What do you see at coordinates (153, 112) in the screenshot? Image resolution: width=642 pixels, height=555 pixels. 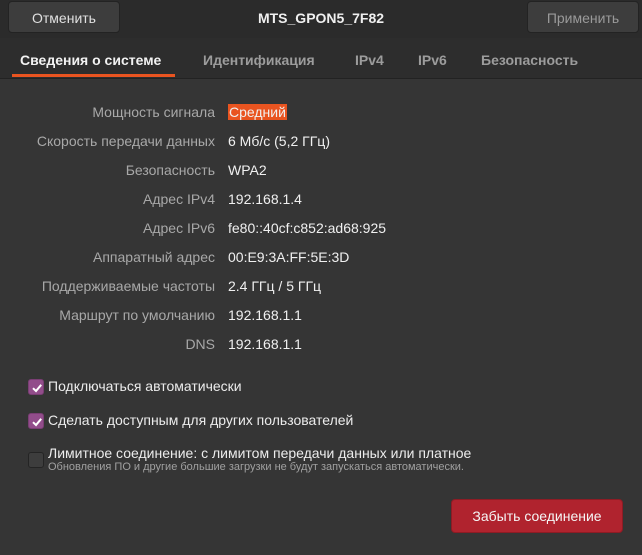 I see `detail-label: Мощность сигнала` at bounding box center [153, 112].